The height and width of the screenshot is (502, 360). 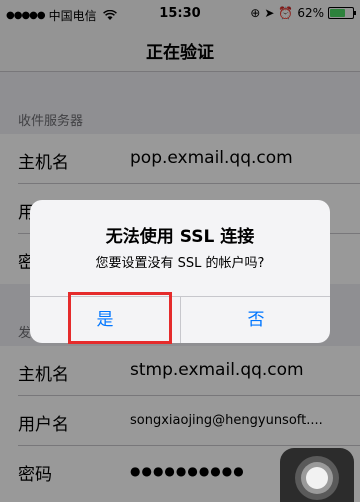 I want to click on alert-title: 无法使用 SSL 连接, so click(x=180, y=237).